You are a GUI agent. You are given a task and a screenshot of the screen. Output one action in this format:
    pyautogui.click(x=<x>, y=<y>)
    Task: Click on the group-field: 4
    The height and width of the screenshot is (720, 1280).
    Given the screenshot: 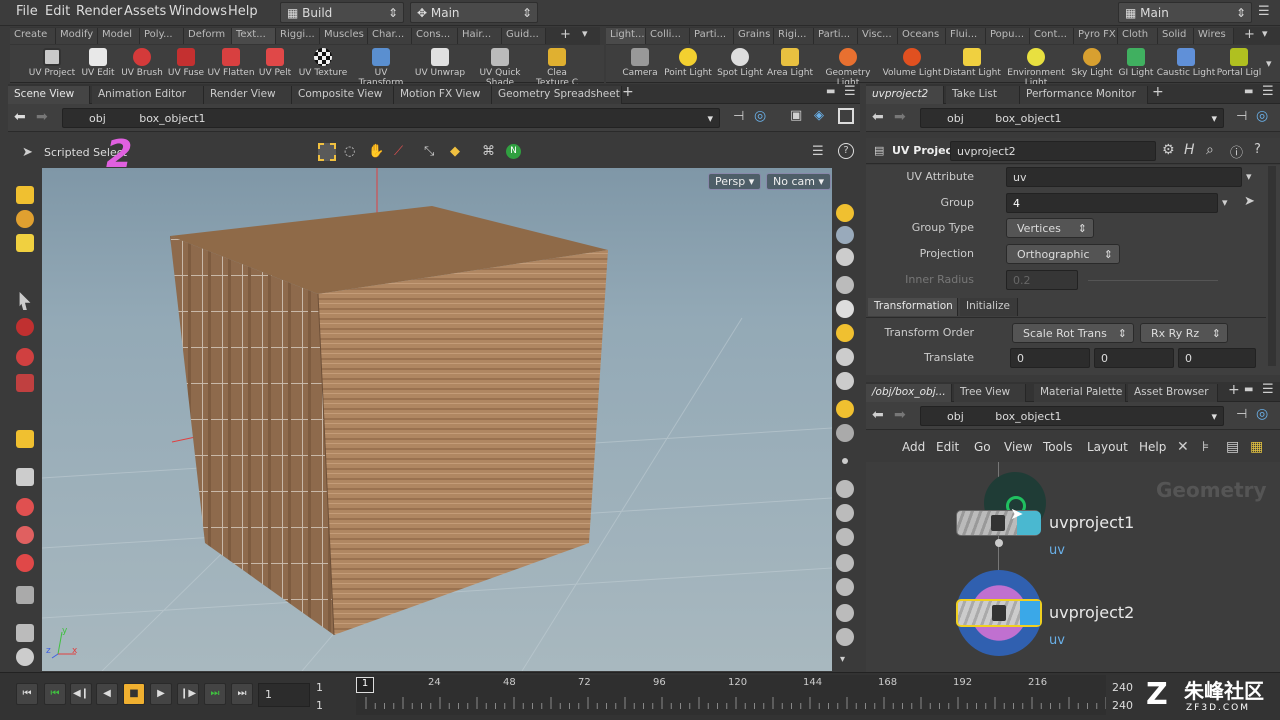 What is the action you would take?
    pyautogui.click(x=1112, y=203)
    